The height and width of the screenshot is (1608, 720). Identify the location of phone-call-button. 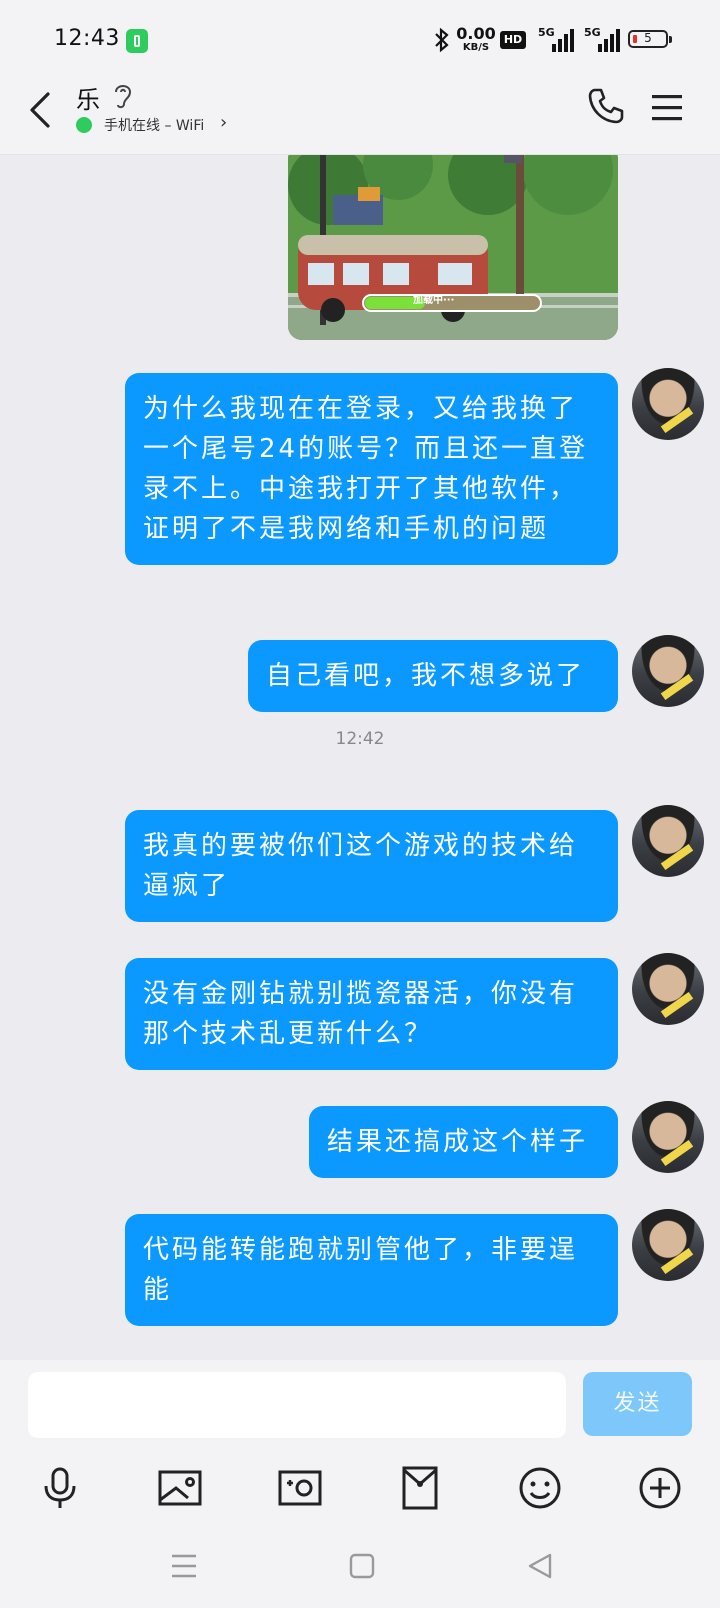
(606, 106).